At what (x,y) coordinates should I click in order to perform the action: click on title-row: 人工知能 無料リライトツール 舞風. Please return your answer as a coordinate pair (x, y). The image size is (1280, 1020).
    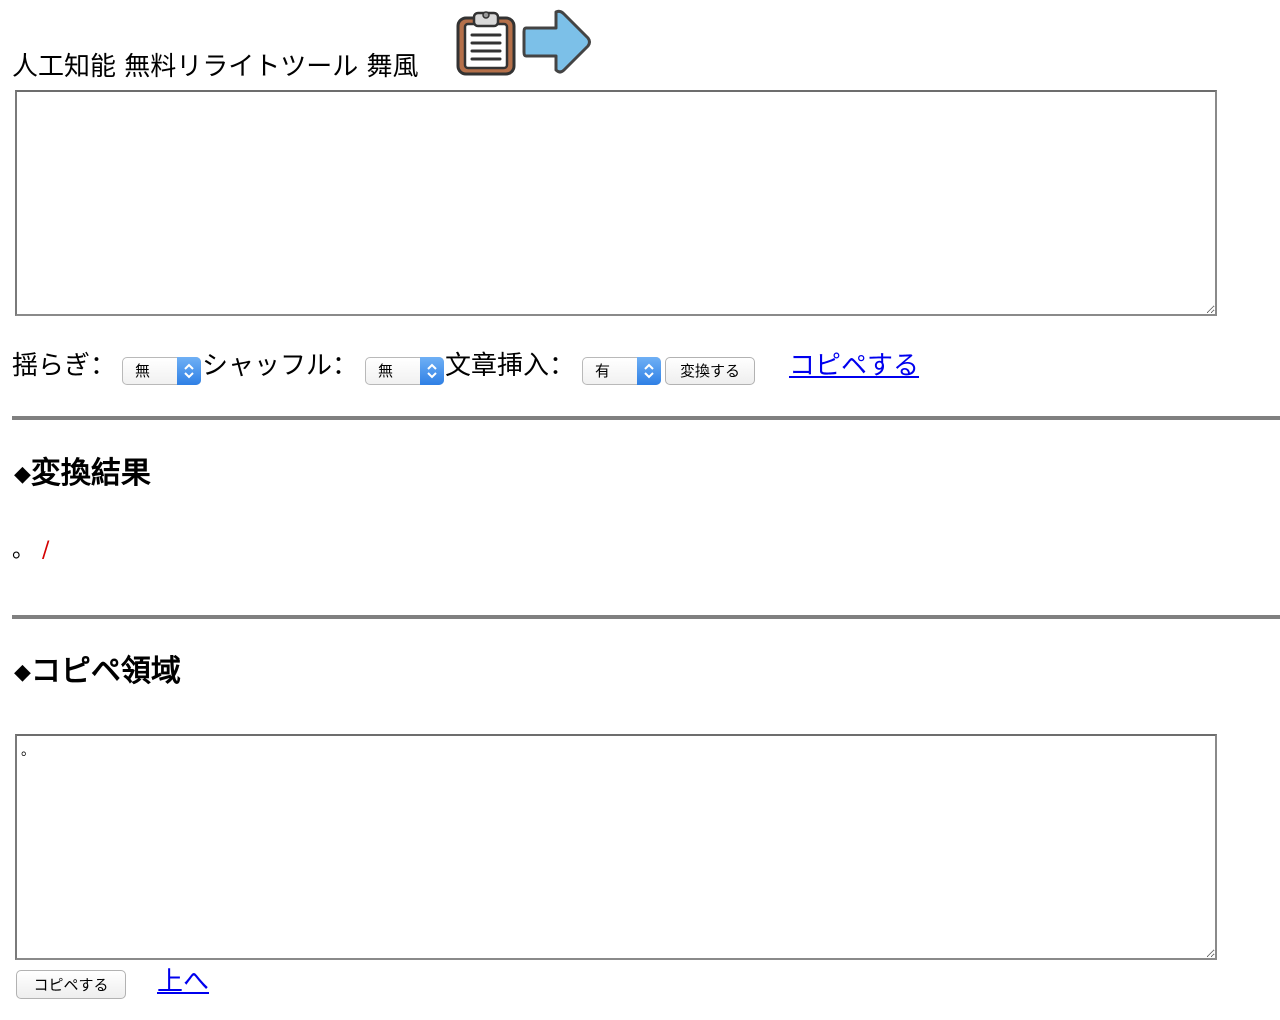
    Looking at the image, I should click on (215, 46).